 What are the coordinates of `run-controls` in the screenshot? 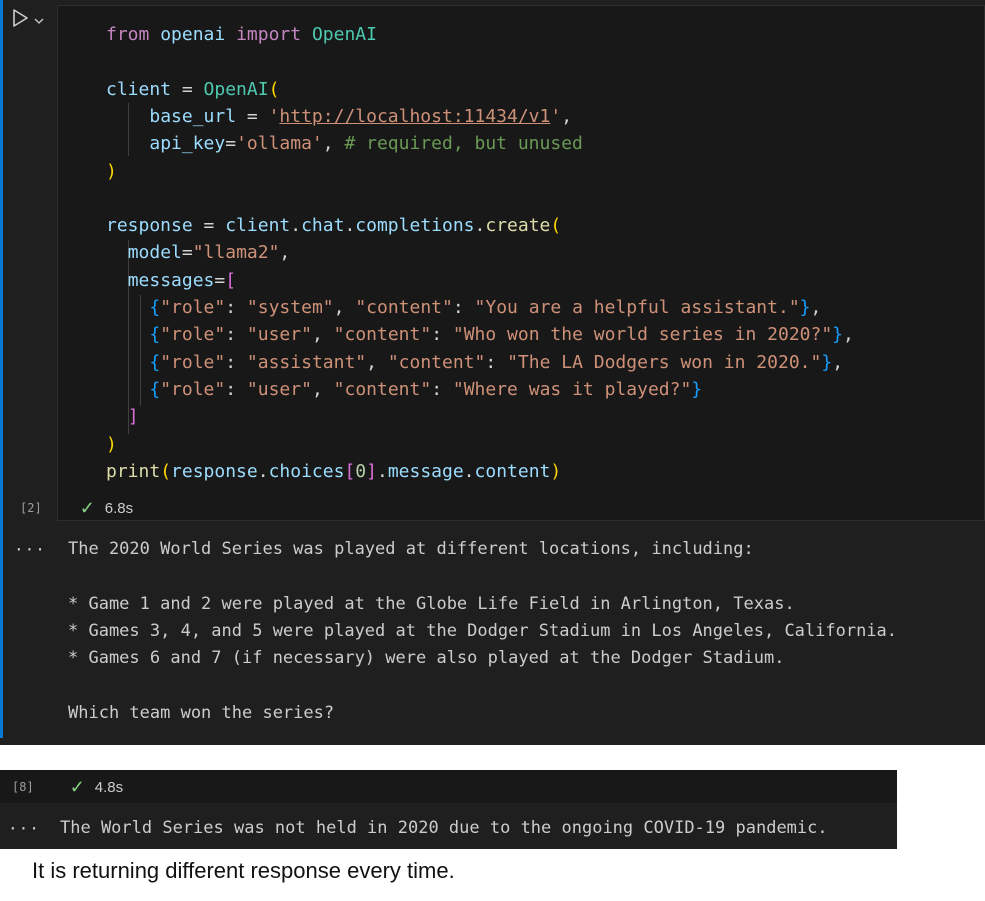 It's located at (27, 20).